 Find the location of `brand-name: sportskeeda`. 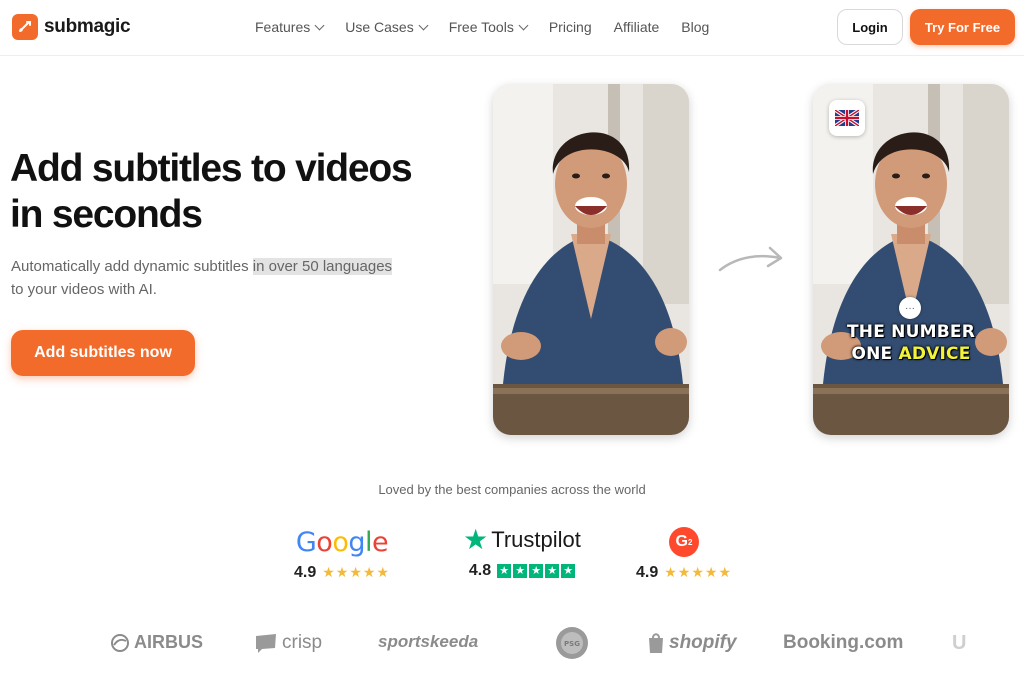

brand-name: sportskeeda is located at coordinates (428, 641).